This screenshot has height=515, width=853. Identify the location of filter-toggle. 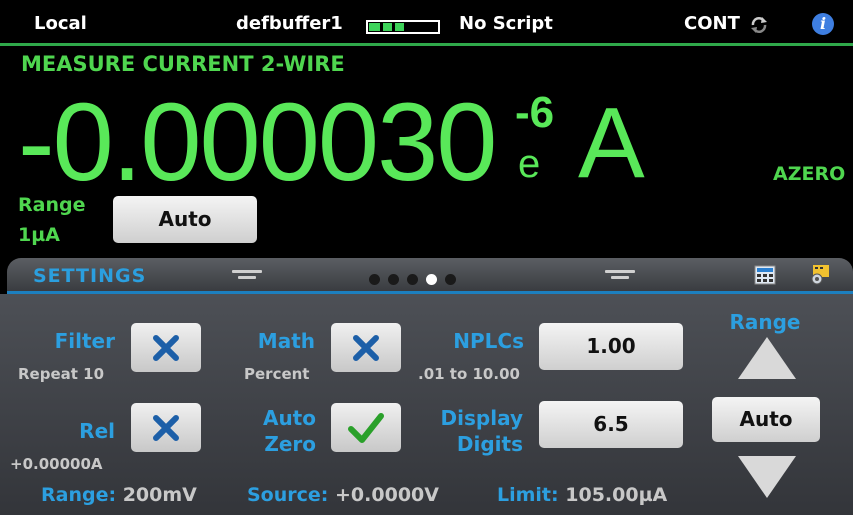
(166, 347).